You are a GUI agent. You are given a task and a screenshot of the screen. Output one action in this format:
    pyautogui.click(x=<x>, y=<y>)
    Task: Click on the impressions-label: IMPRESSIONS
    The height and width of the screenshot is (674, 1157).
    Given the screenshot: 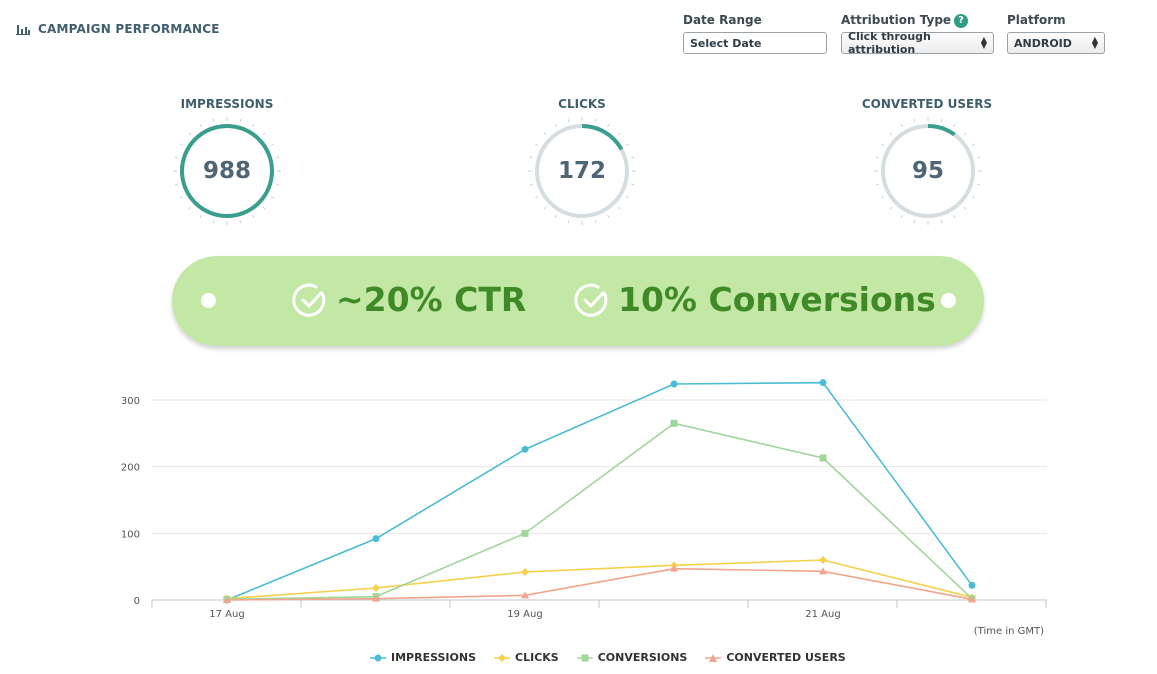 What is the action you would take?
    pyautogui.click(x=227, y=104)
    